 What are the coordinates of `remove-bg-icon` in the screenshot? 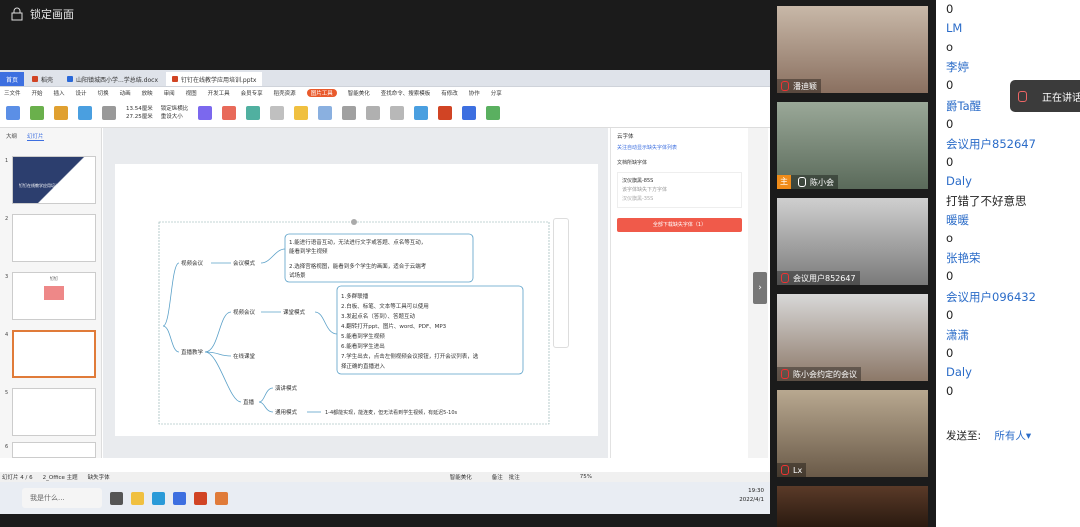 It's located at (109, 112).